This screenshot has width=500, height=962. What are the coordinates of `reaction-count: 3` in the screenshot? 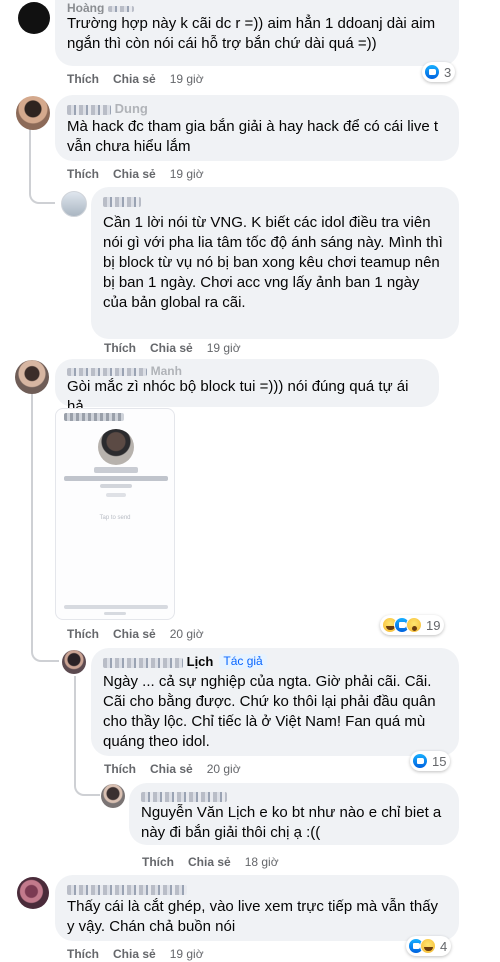 It's located at (448, 72).